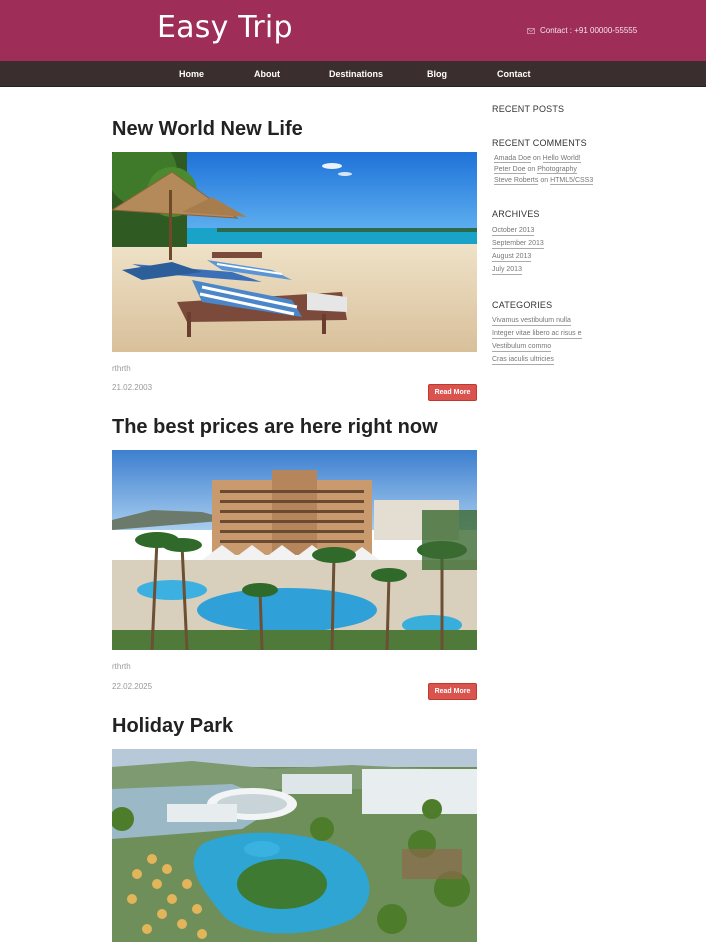 The image size is (706, 942). What do you see at coordinates (522, 347) in the screenshot?
I see `category-link: Vestibulum commo` at bounding box center [522, 347].